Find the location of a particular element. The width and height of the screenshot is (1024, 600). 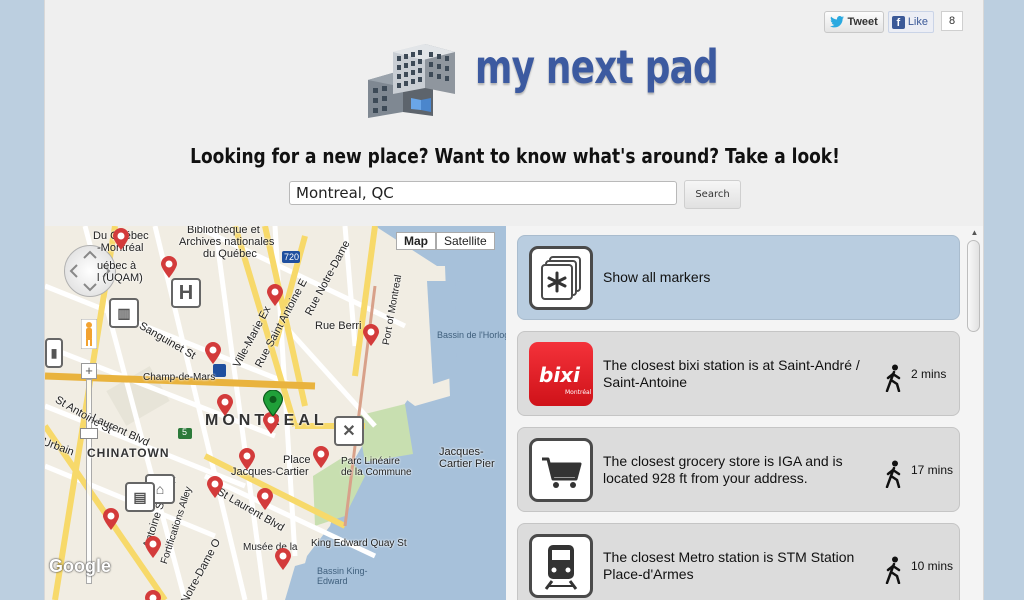

home-marker-icon is located at coordinates (273, 403).